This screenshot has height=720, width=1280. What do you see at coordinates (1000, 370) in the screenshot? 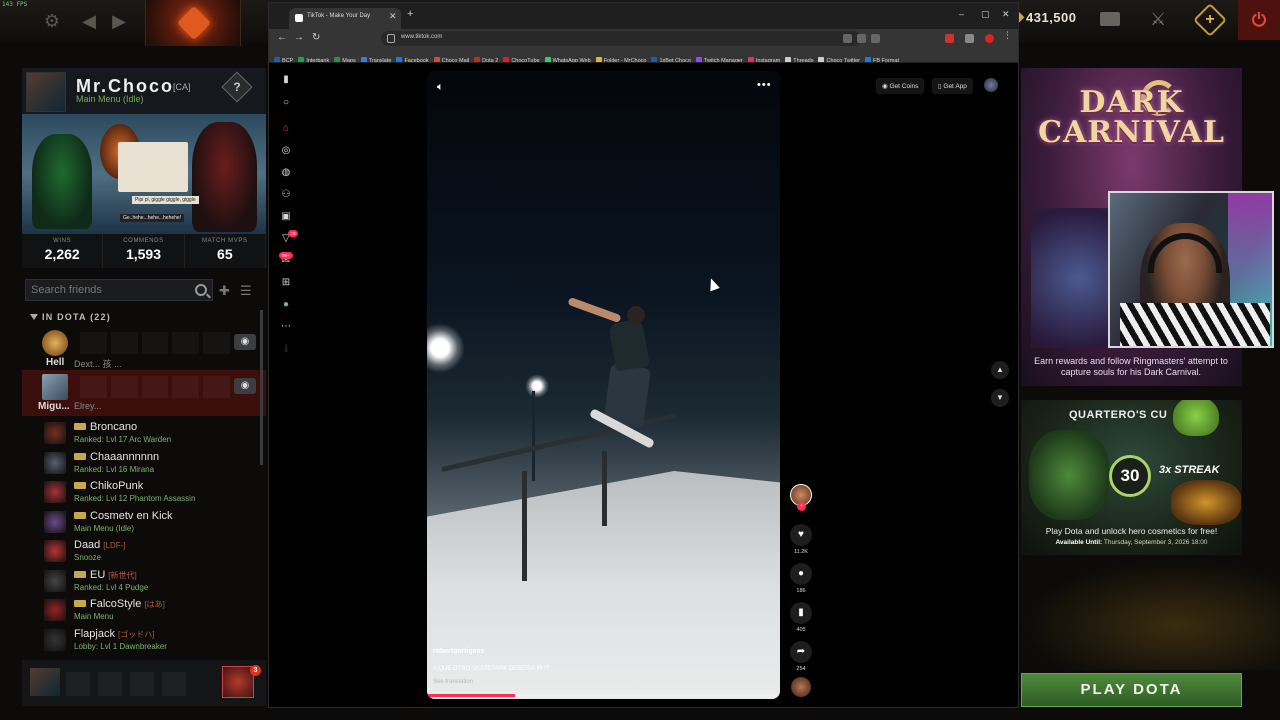
I see `previous-video-icon: ▲` at bounding box center [1000, 370].